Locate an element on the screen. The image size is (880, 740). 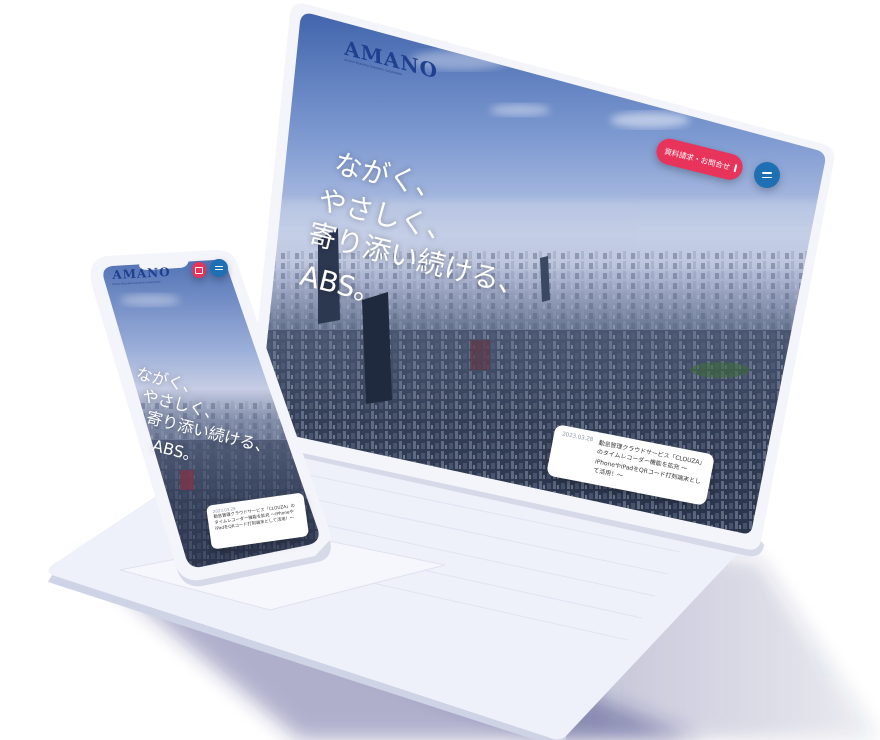
desktop-menu-button is located at coordinates (767, 175).